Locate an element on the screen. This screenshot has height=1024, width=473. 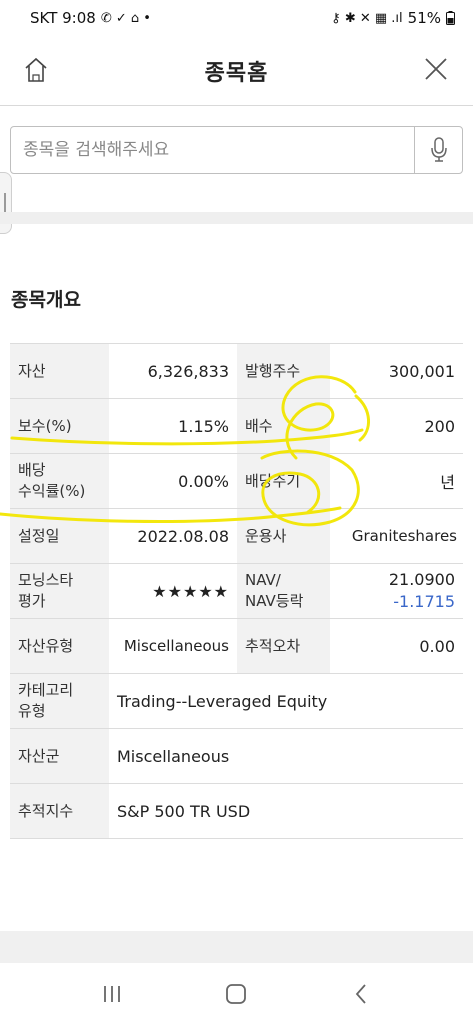
overview-title: 종목개요 is located at coordinates (46, 300).